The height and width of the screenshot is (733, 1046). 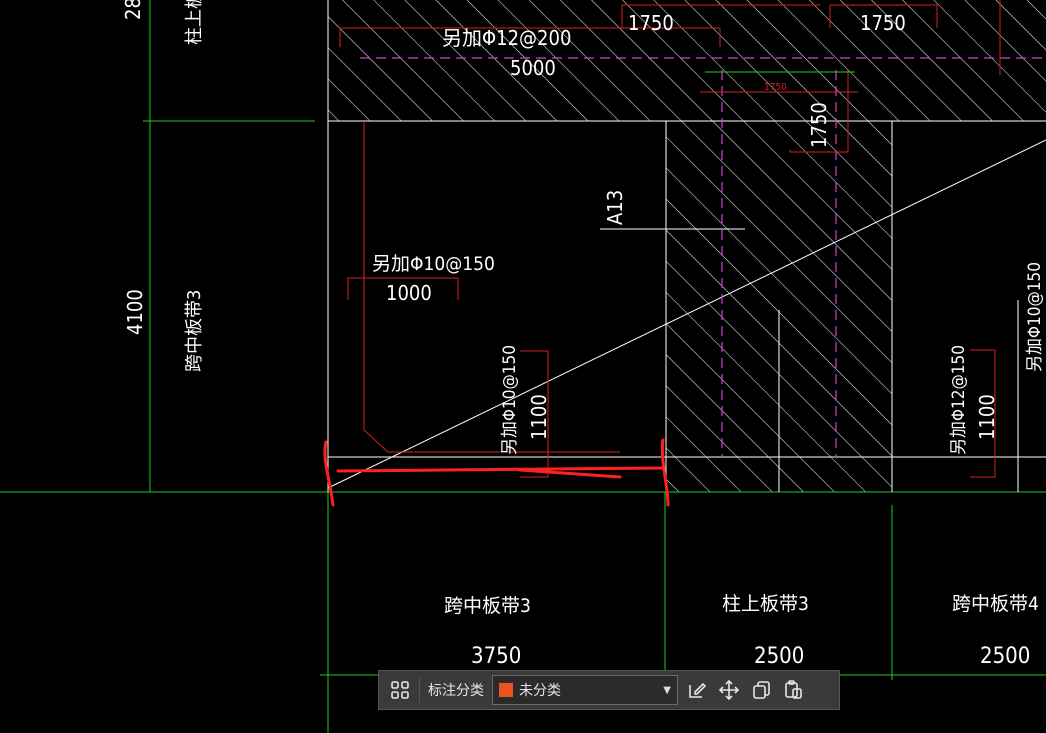 I want to click on move-icon, so click(x=729, y=690).